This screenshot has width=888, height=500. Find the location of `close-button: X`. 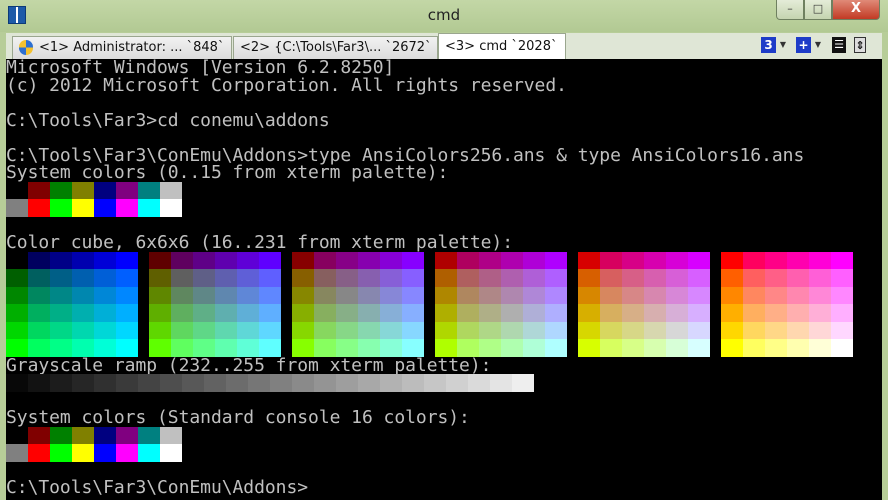

close-button: X is located at coordinates (856, 10).